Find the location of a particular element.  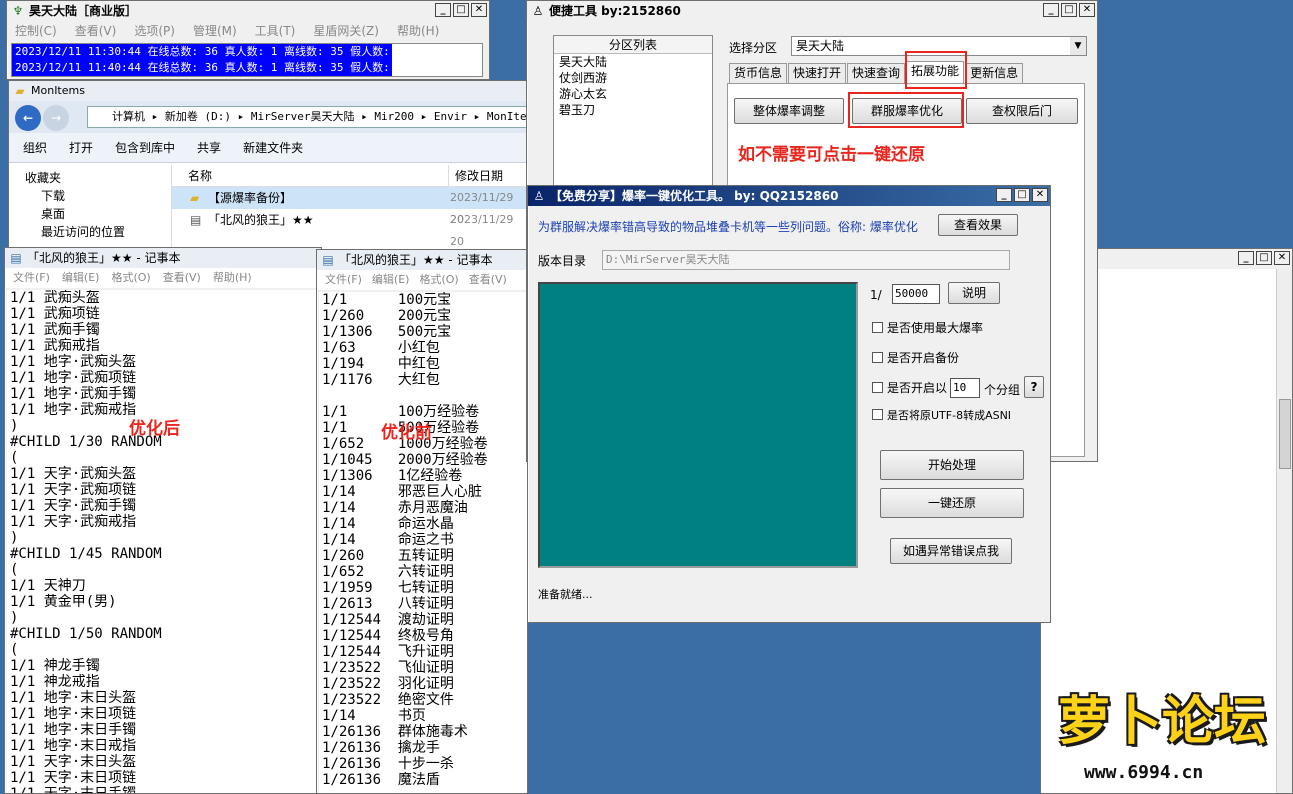

nav-item: 桌面 is located at coordinates (105, 214).